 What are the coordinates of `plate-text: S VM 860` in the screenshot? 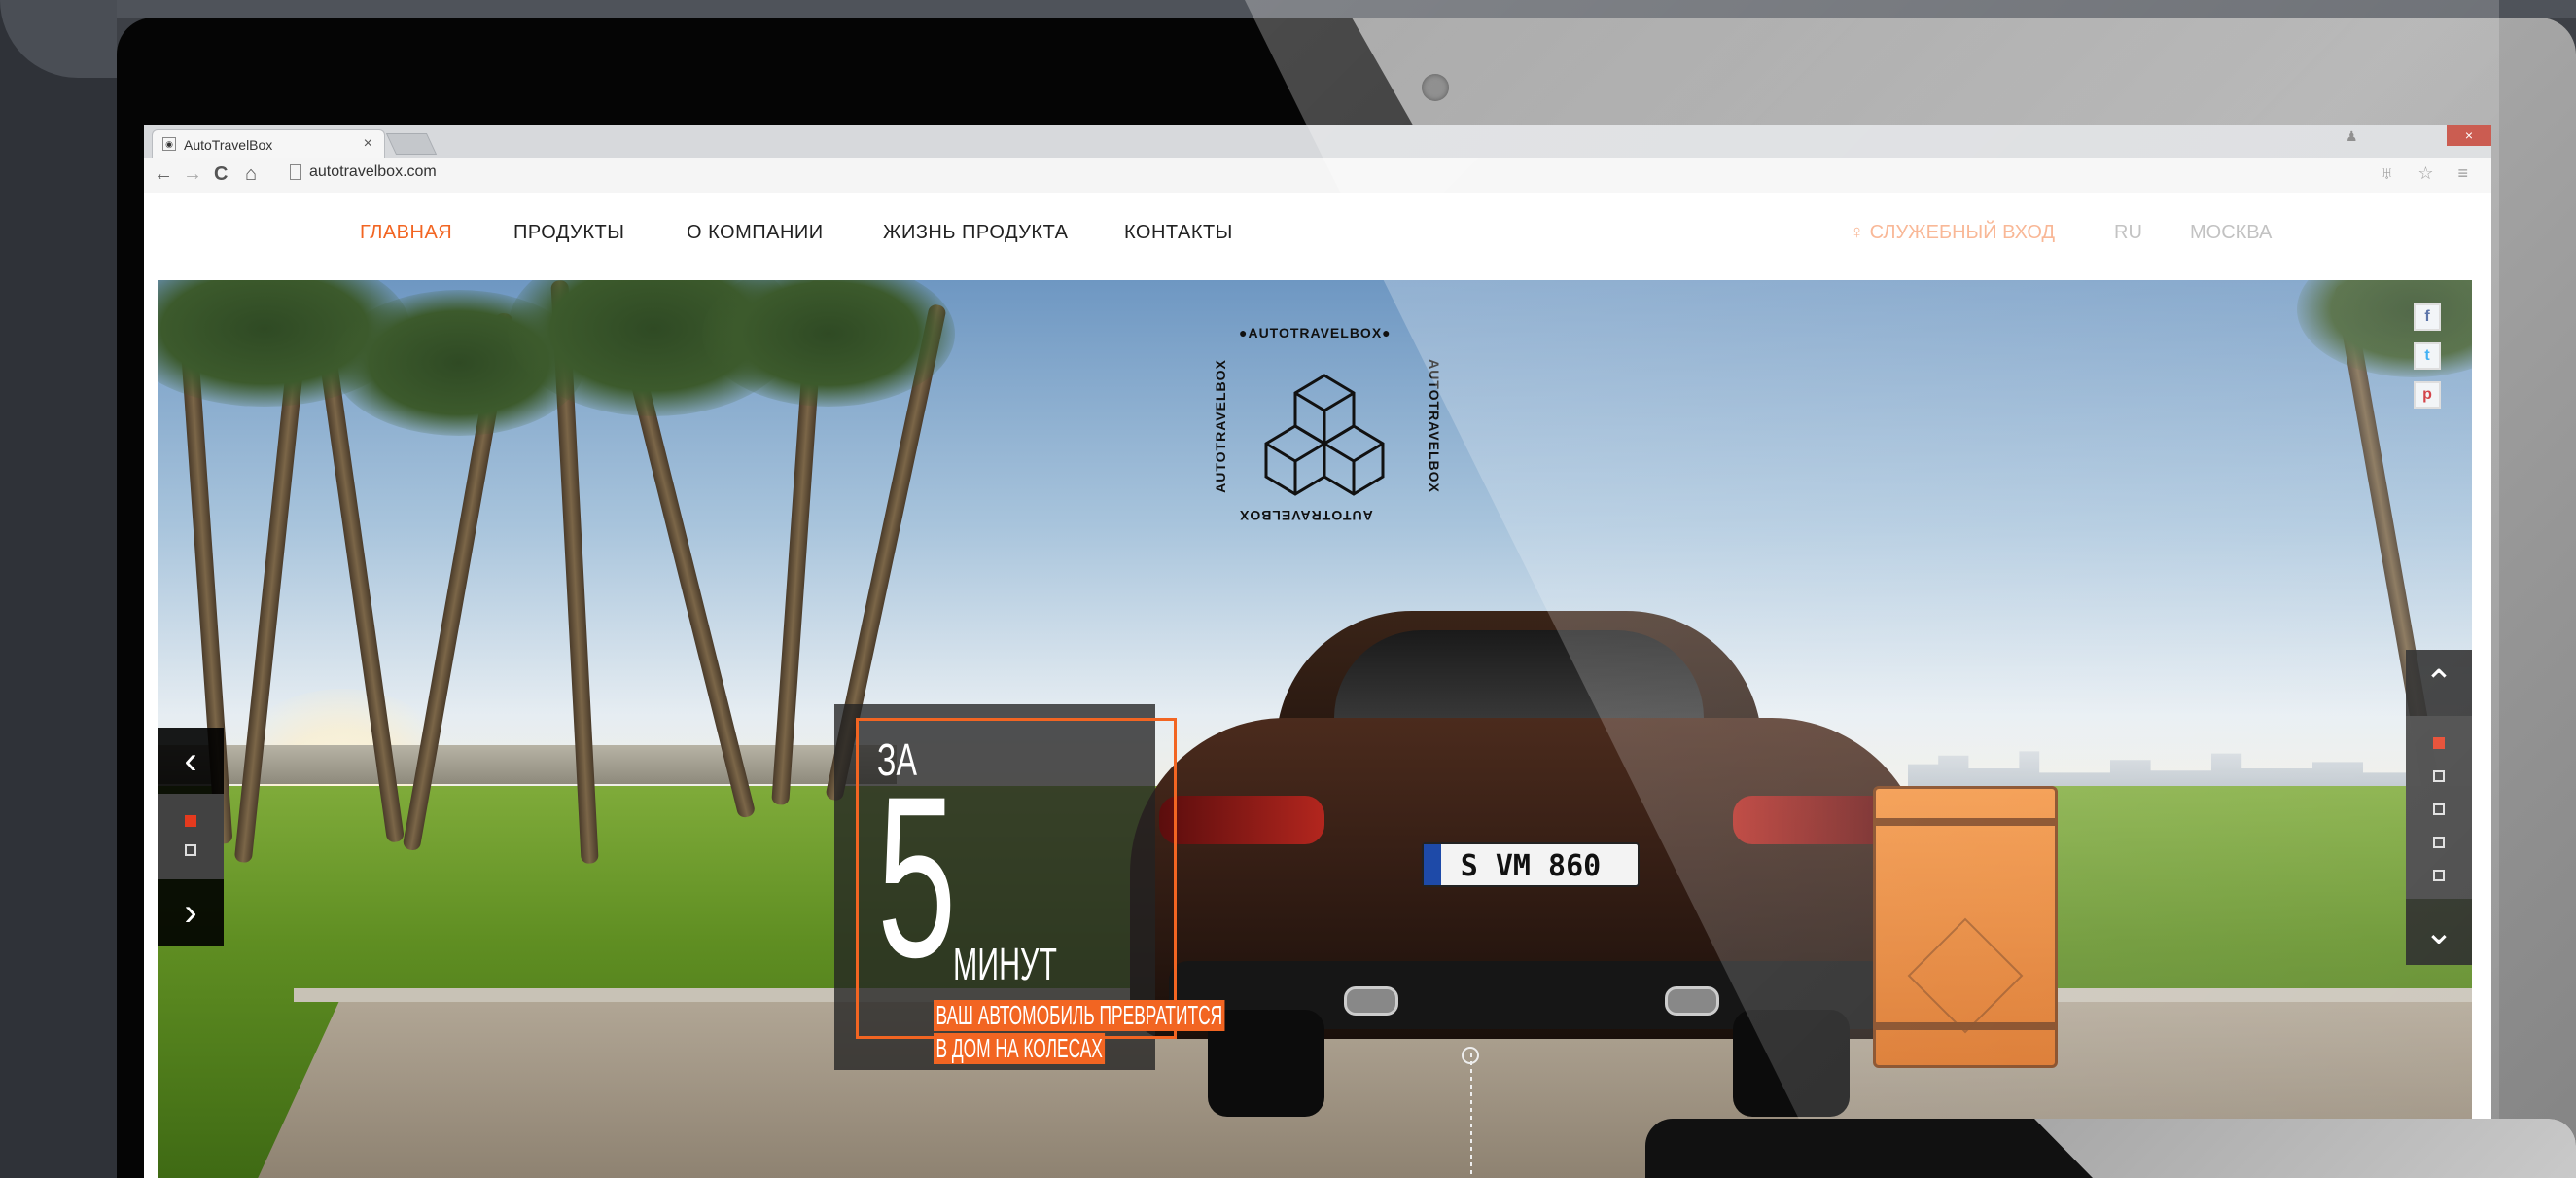 It's located at (1531, 866).